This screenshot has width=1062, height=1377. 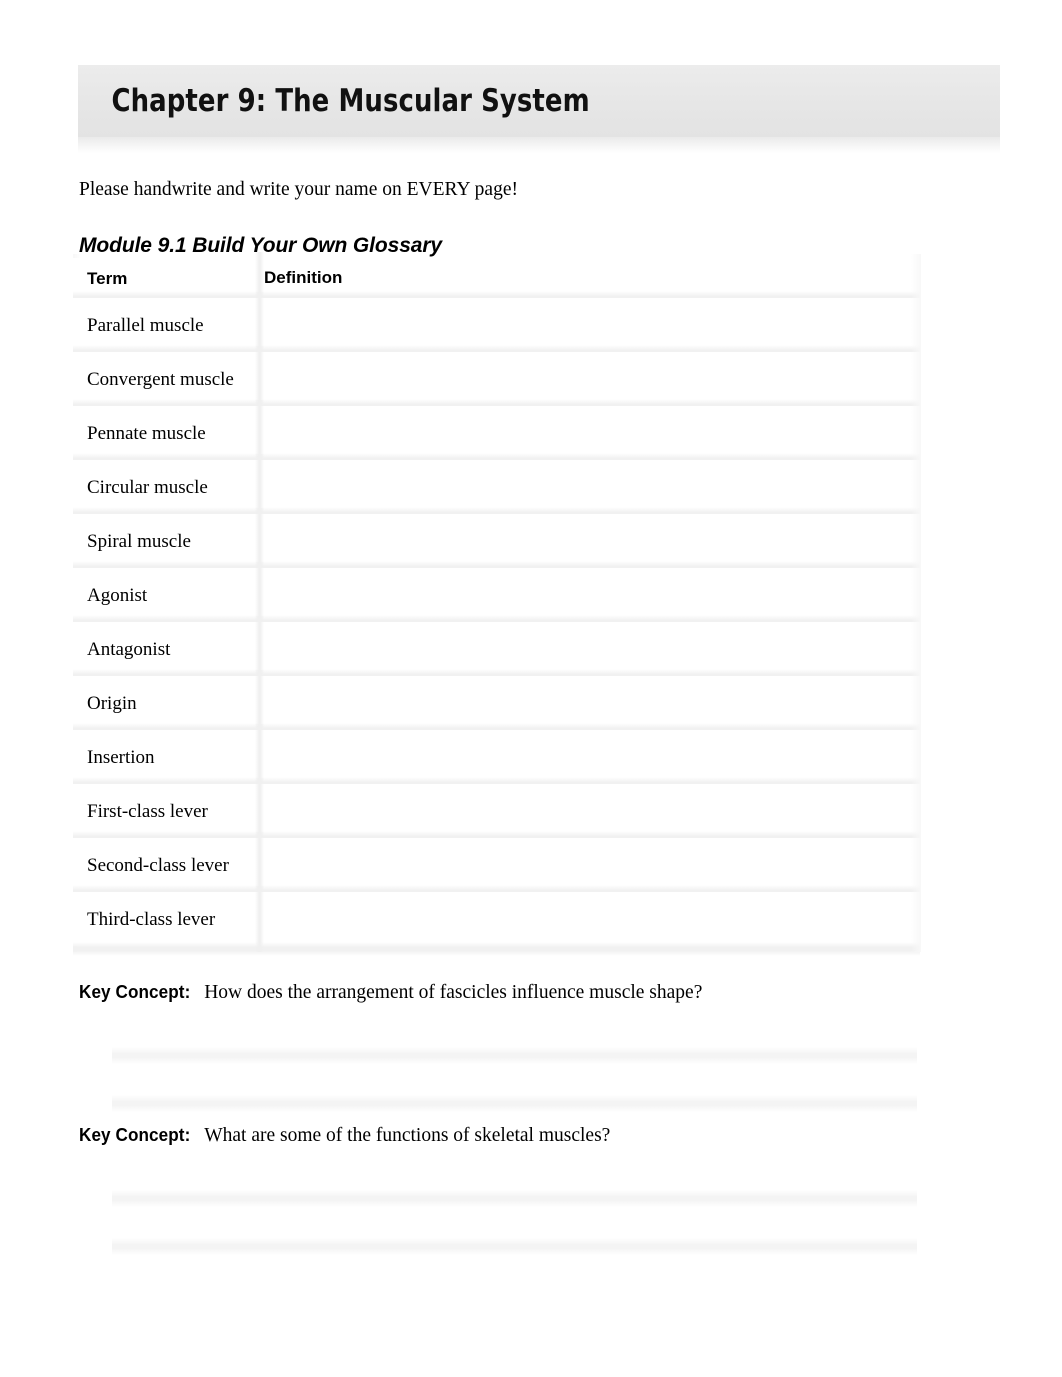 I want to click on table-row: Parallel muscle, so click(x=496, y=325).